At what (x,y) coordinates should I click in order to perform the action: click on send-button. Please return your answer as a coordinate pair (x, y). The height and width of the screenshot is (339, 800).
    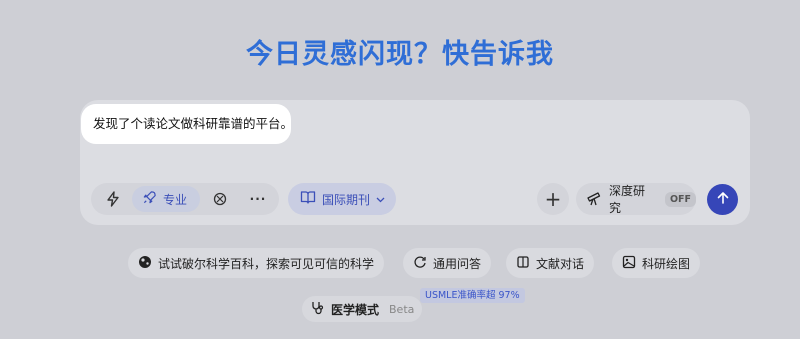
    Looking at the image, I should click on (722, 199).